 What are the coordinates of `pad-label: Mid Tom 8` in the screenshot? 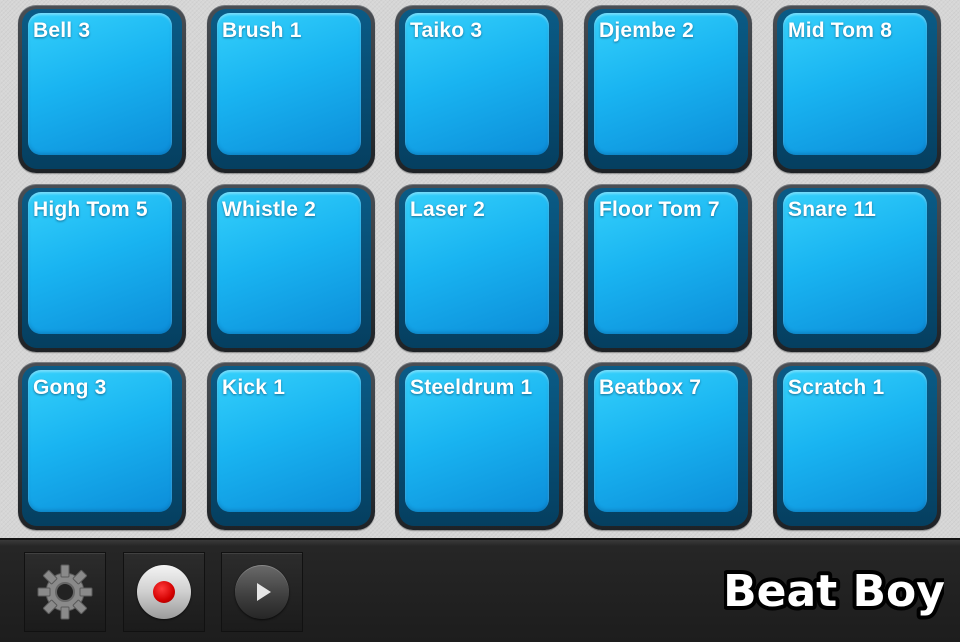 It's located at (840, 30).